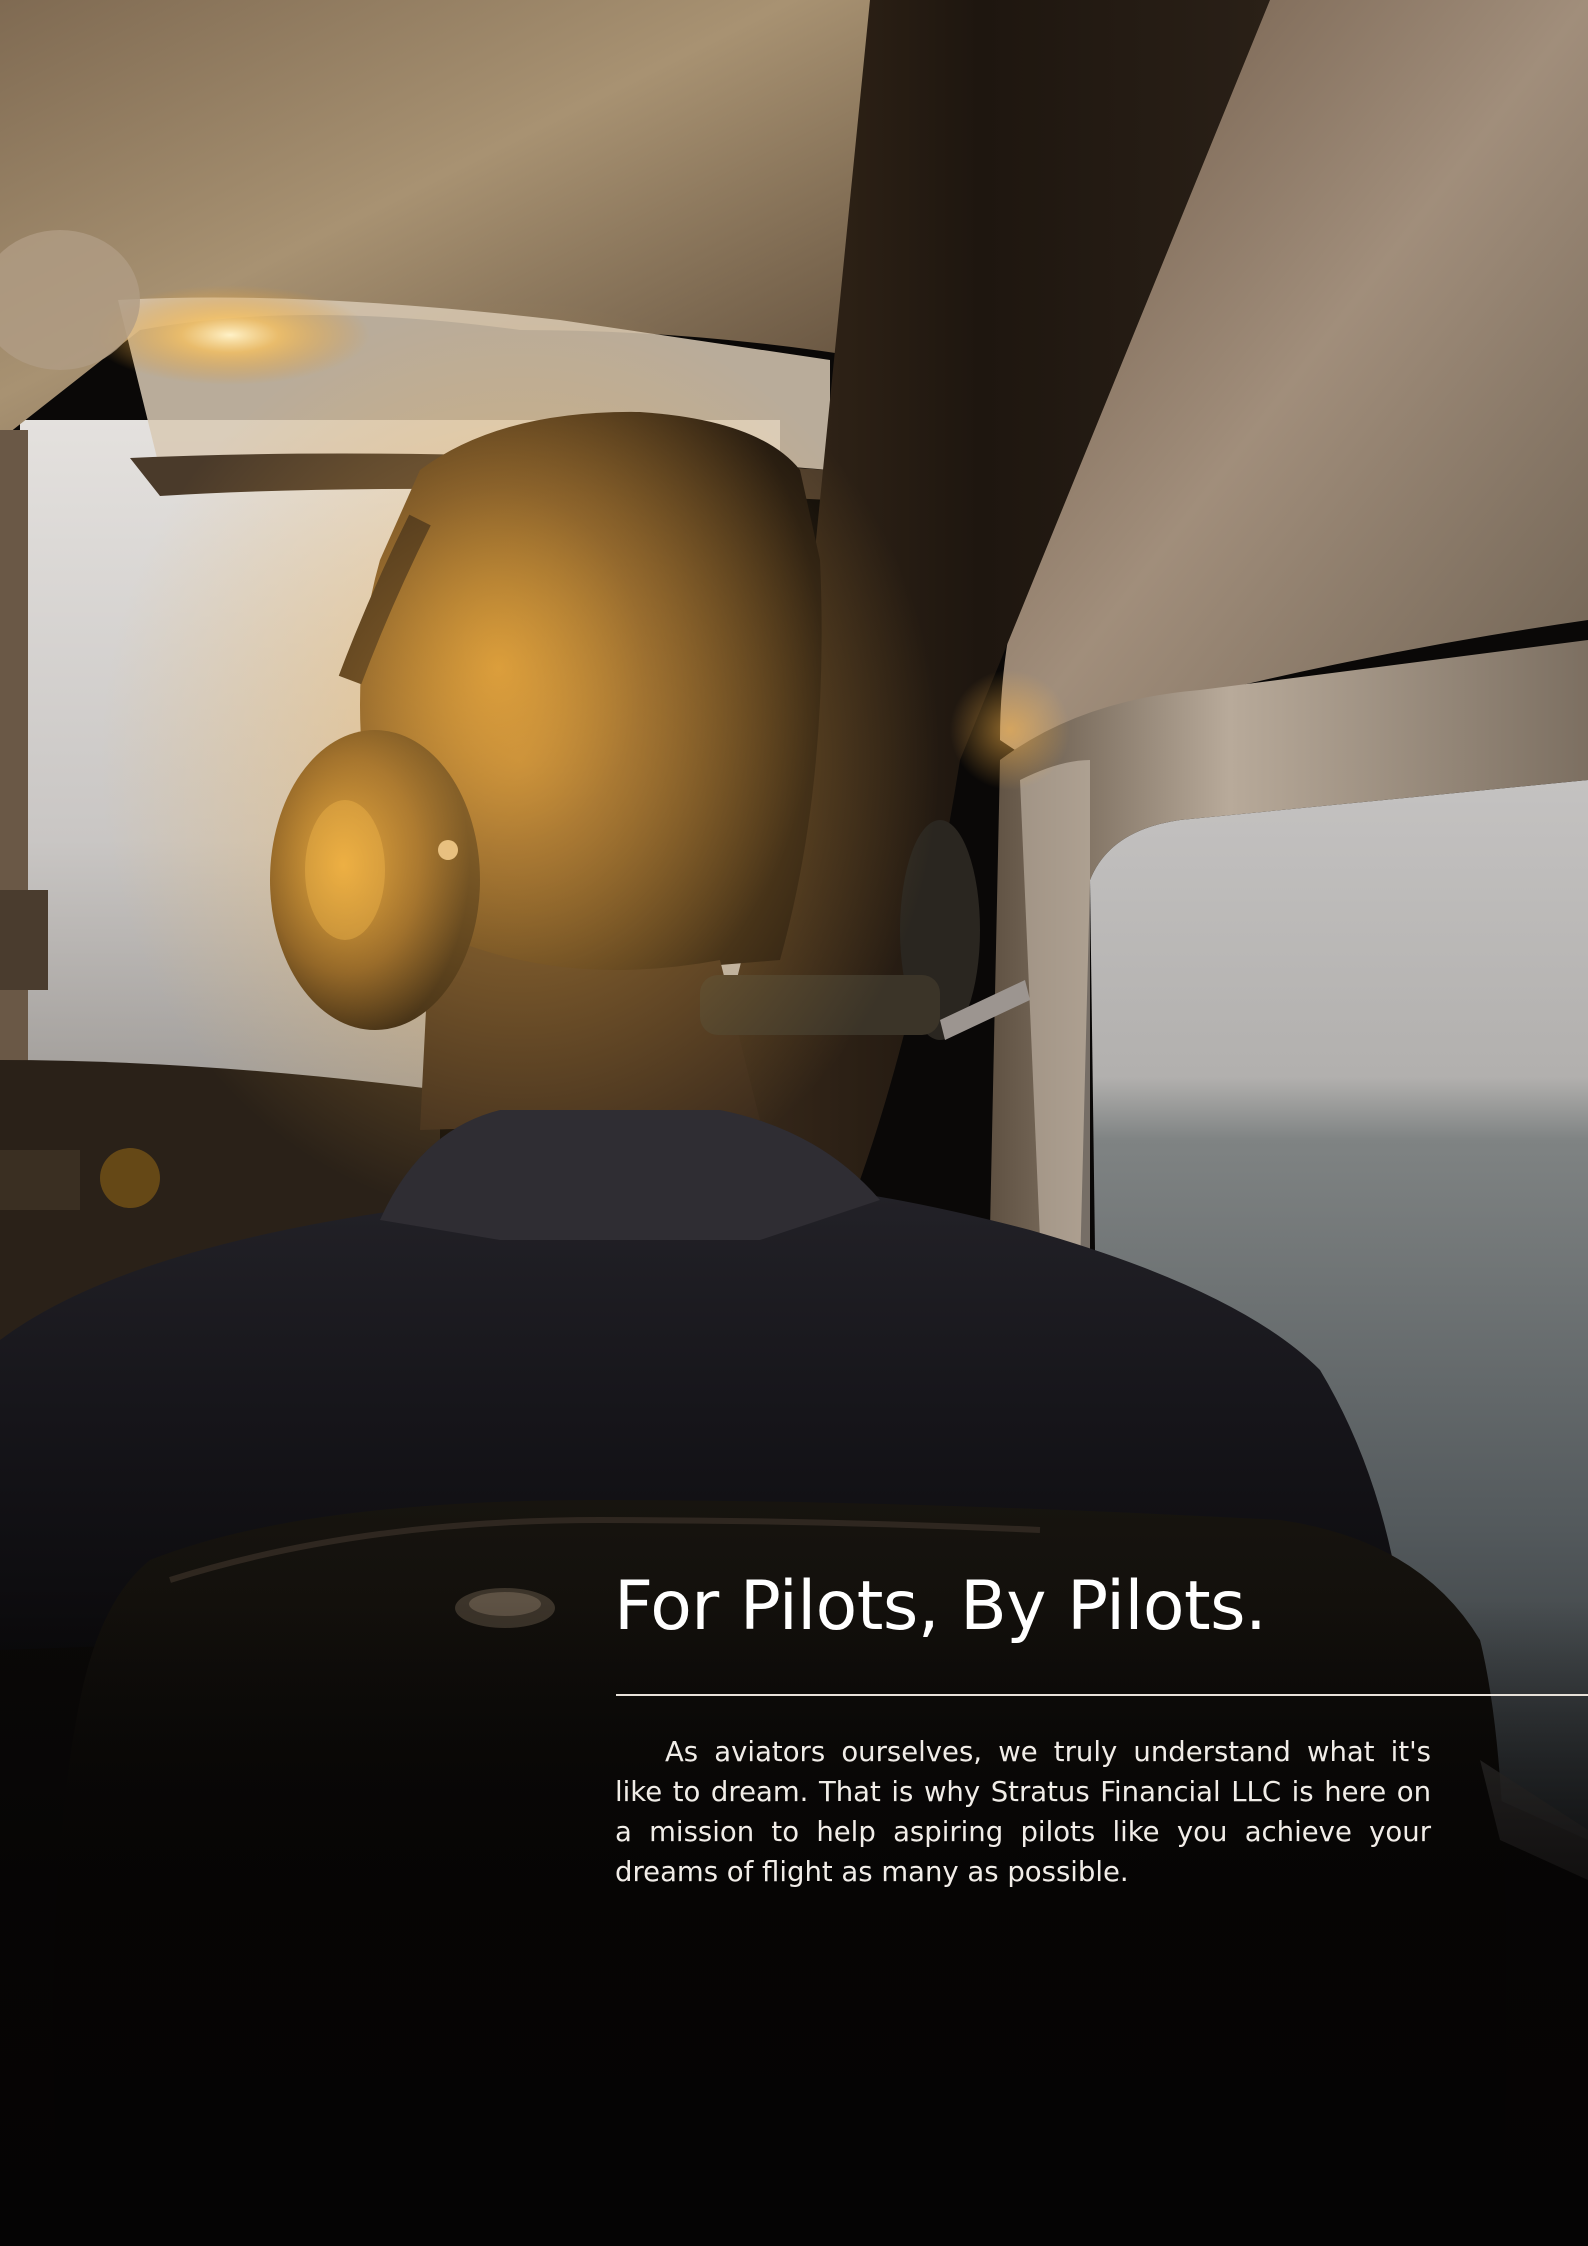 The height and width of the screenshot is (2246, 1588). I want to click on hero-title: For Pilots, By Pilots., so click(940, 1606).